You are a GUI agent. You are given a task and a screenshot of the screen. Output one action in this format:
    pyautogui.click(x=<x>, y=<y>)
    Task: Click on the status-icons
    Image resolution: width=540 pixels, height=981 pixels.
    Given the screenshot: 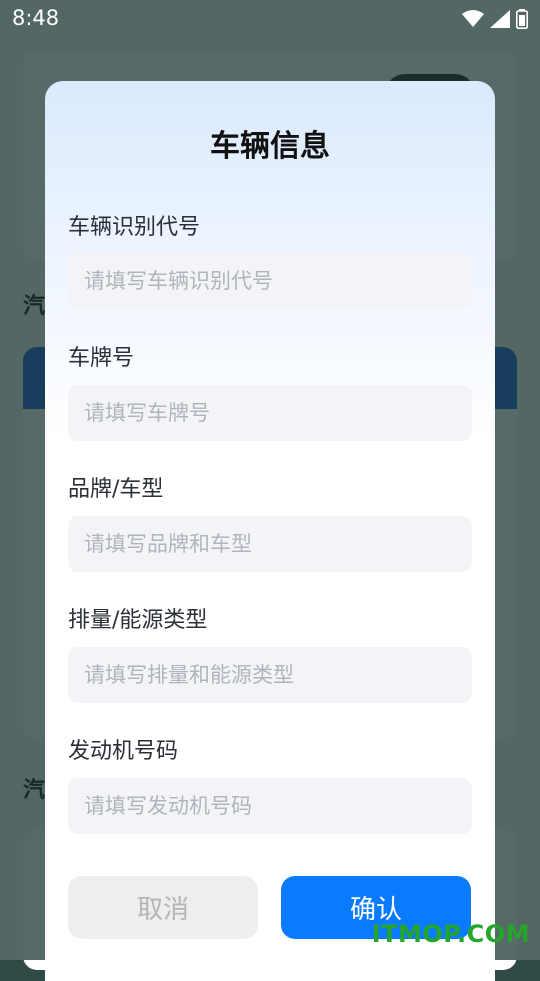 What is the action you would take?
    pyautogui.click(x=495, y=19)
    